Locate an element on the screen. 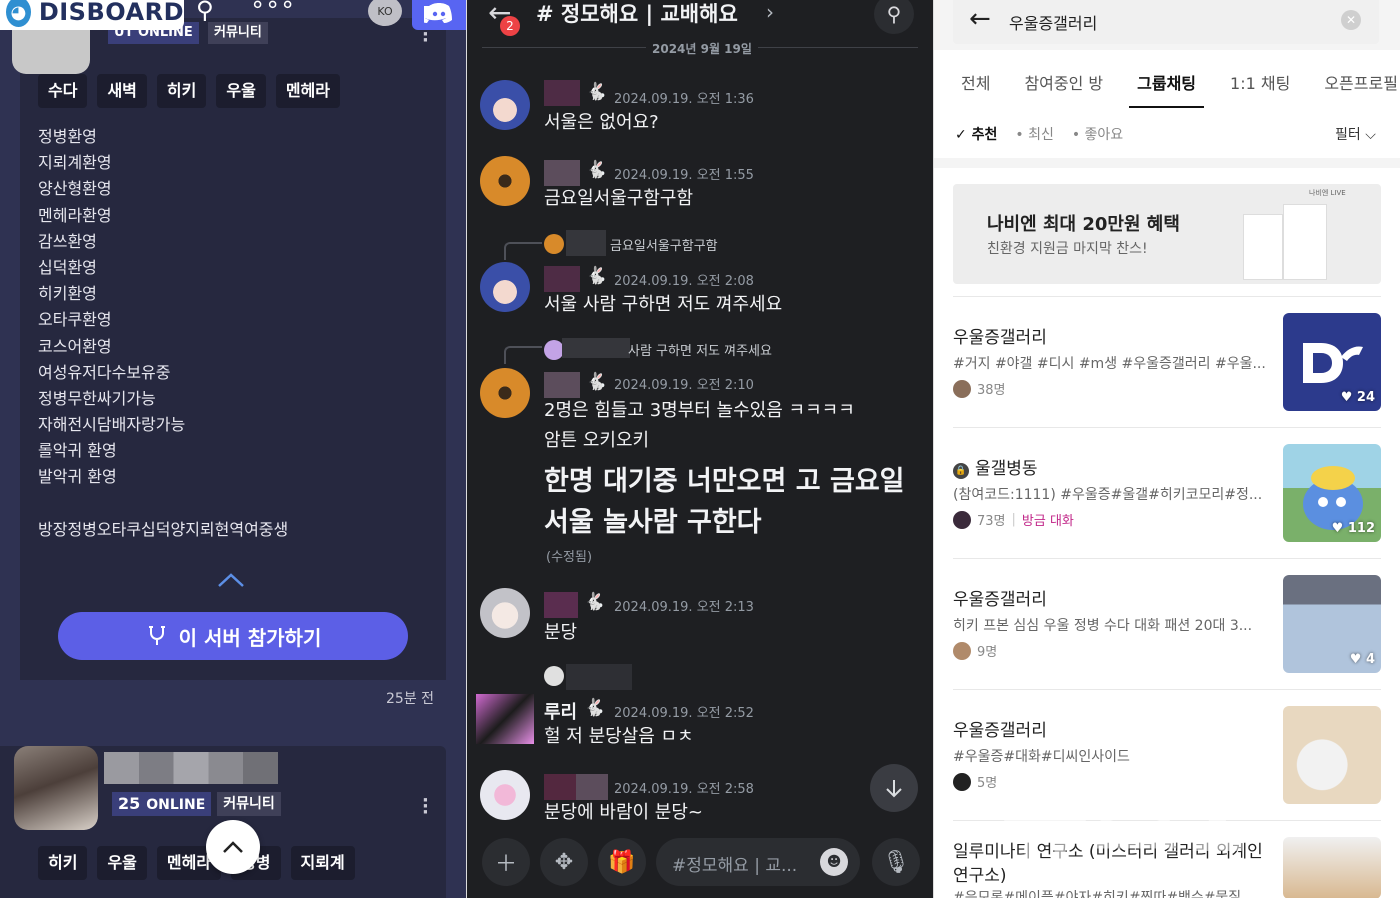 The image size is (1400, 898). language-button: KO is located at coordinates (385, 13).